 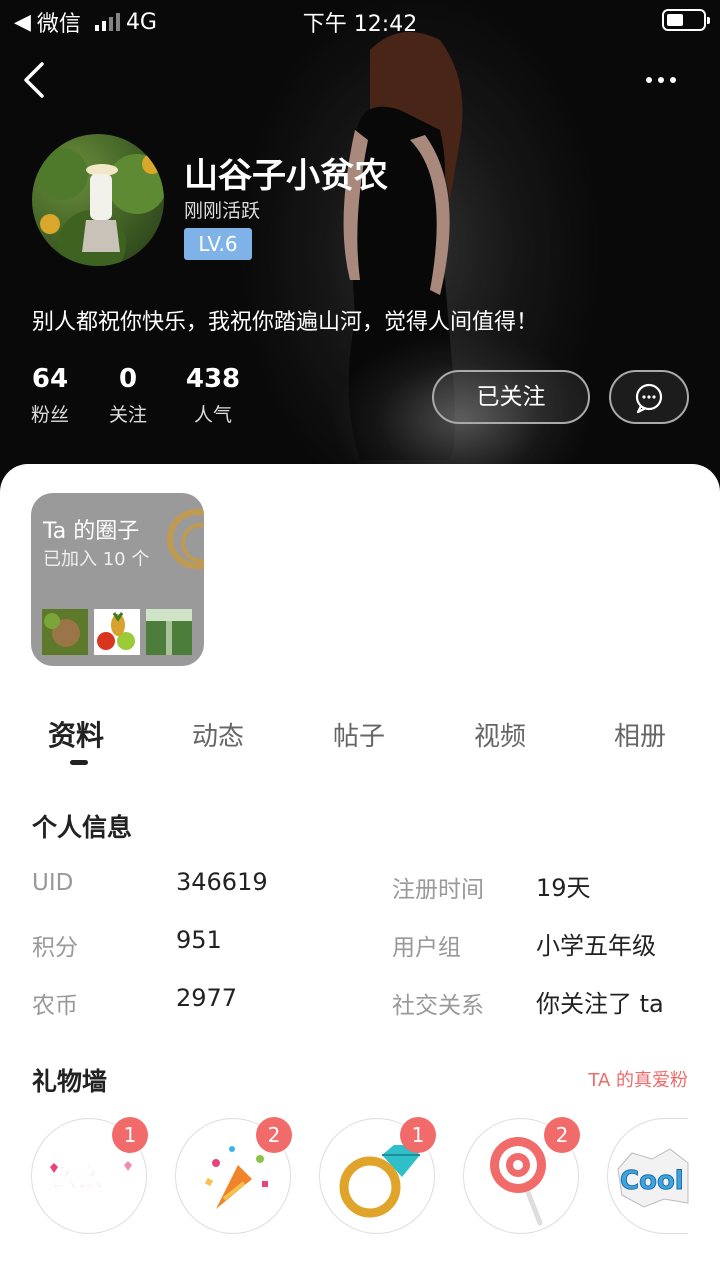 What do you see at coordinates (438, 890) in the screenshot?
I see `info-label-registered: 注册时间` at bounding box center [438, 890].